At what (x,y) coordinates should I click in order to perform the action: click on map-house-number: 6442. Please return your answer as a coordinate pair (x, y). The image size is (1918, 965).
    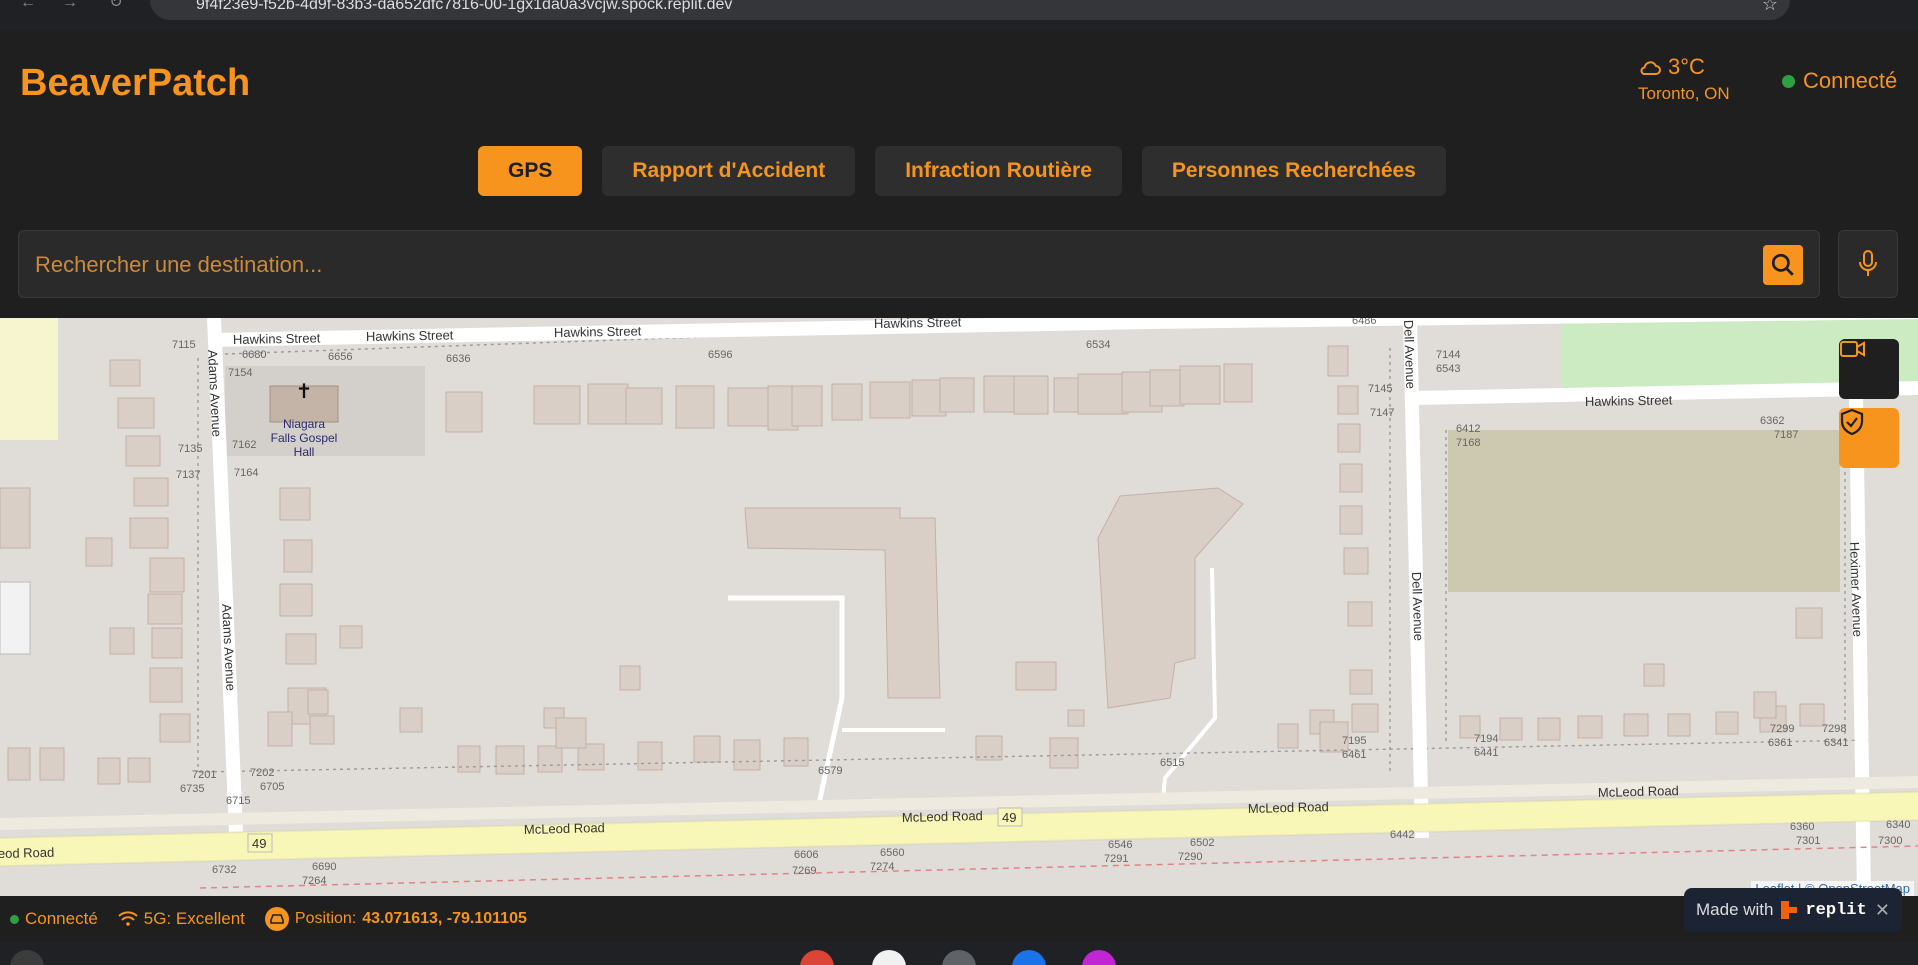
    Looking at the image, I should click on (1402, 835).